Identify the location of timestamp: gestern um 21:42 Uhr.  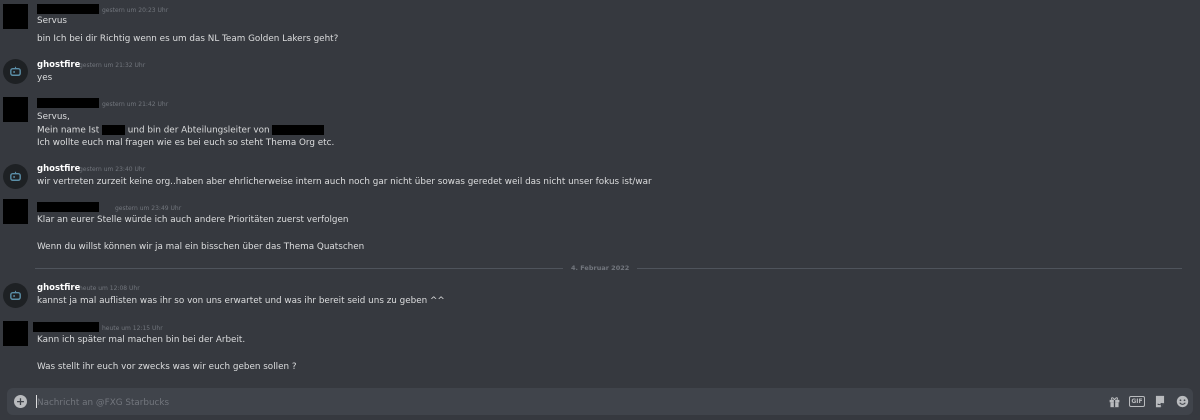
(135, 104).